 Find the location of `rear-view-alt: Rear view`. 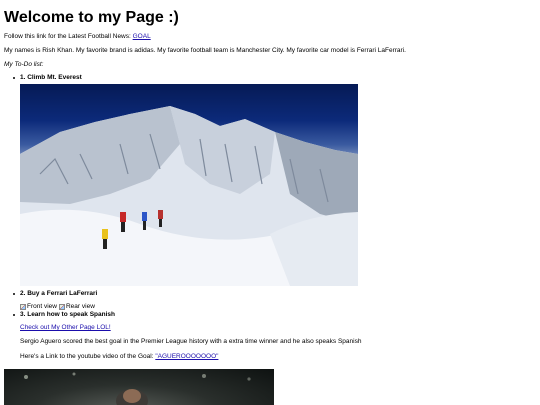

rear-view-alt: Rear view is located at coordinates (80, 306).